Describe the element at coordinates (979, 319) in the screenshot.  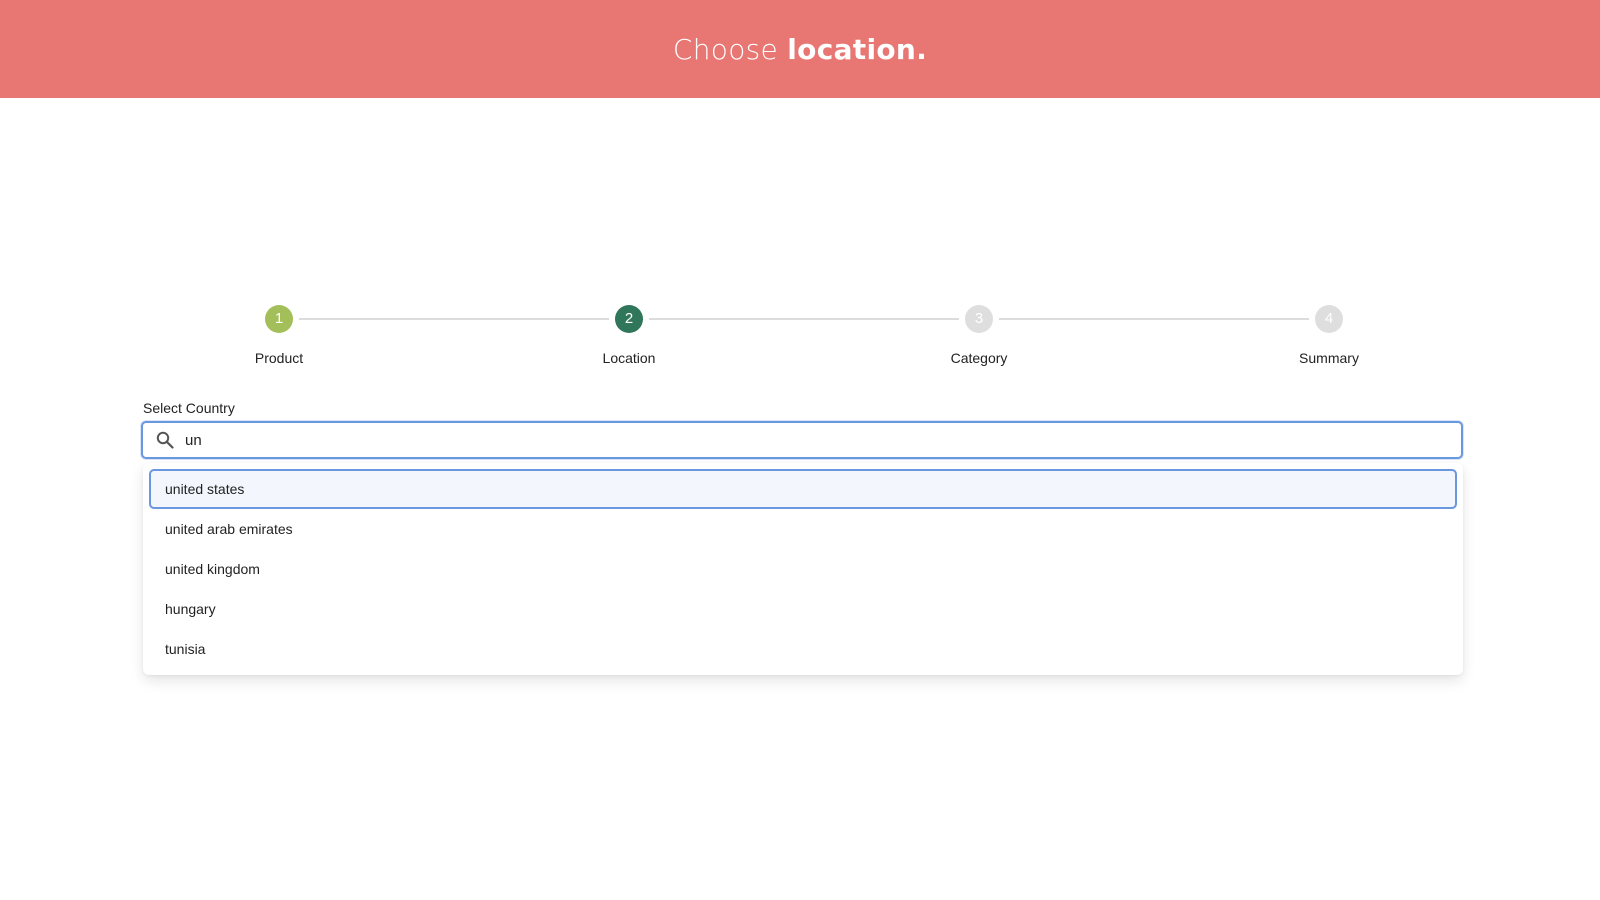
I see `step-number: 3` at that location.